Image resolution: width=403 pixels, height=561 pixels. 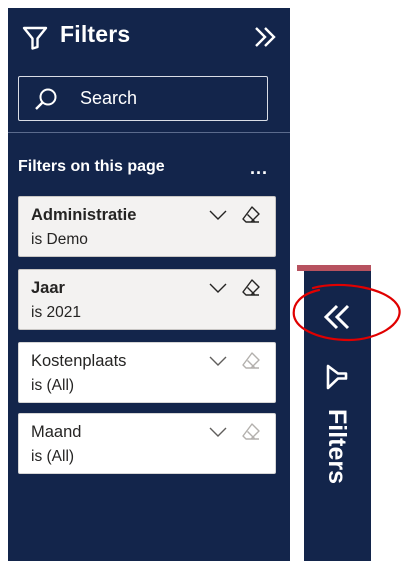 What do you see at coordinates (337, 447) in the screenshot?
I see `collapsed-tab-title: Filters` at bounding box center [337, 447].